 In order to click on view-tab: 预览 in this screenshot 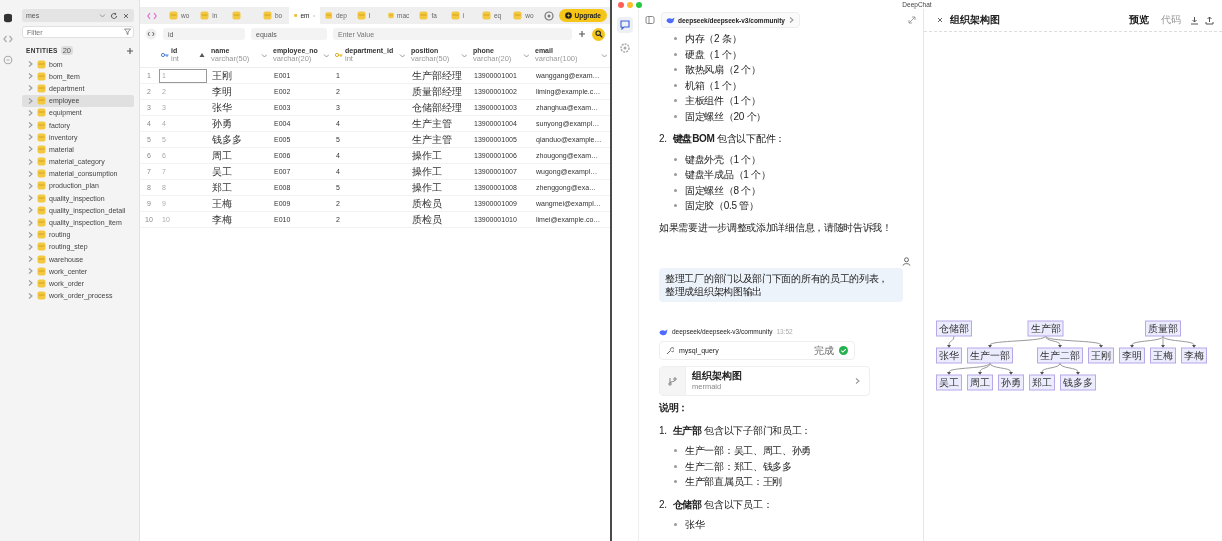, I will do `click(1139, 20)`.